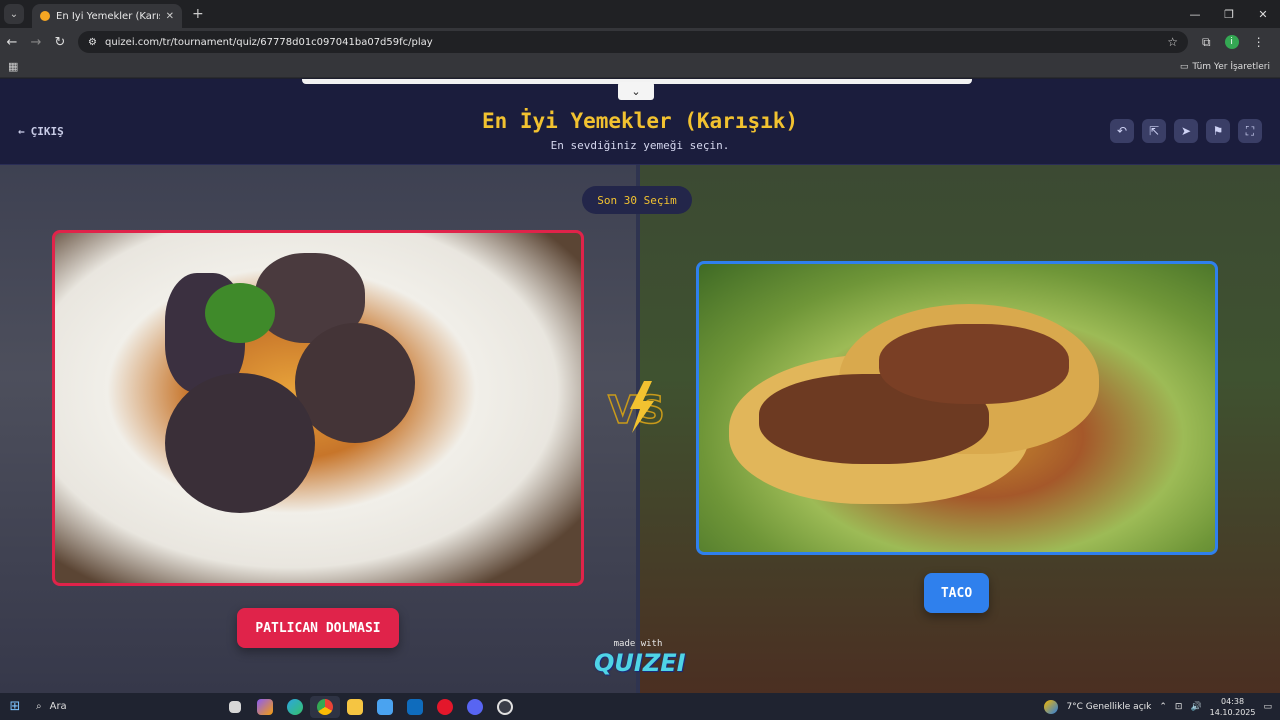 The image size is (1280, 720). I want to click on search-icon: ⌕, so click(39, 706).